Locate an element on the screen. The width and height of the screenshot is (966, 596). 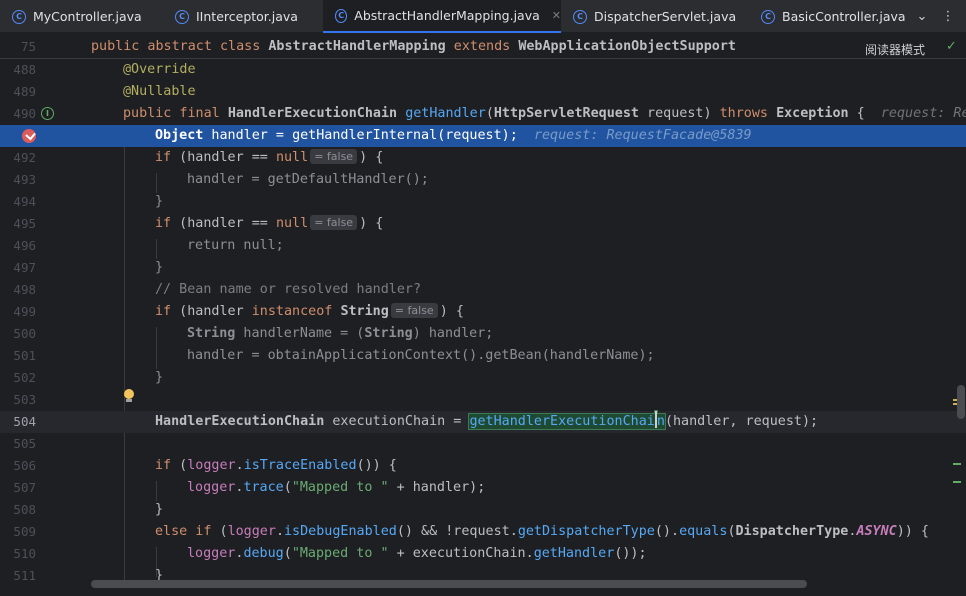
code-comment: // Bean name or resolved handler? is located at coordinates (288, 289).